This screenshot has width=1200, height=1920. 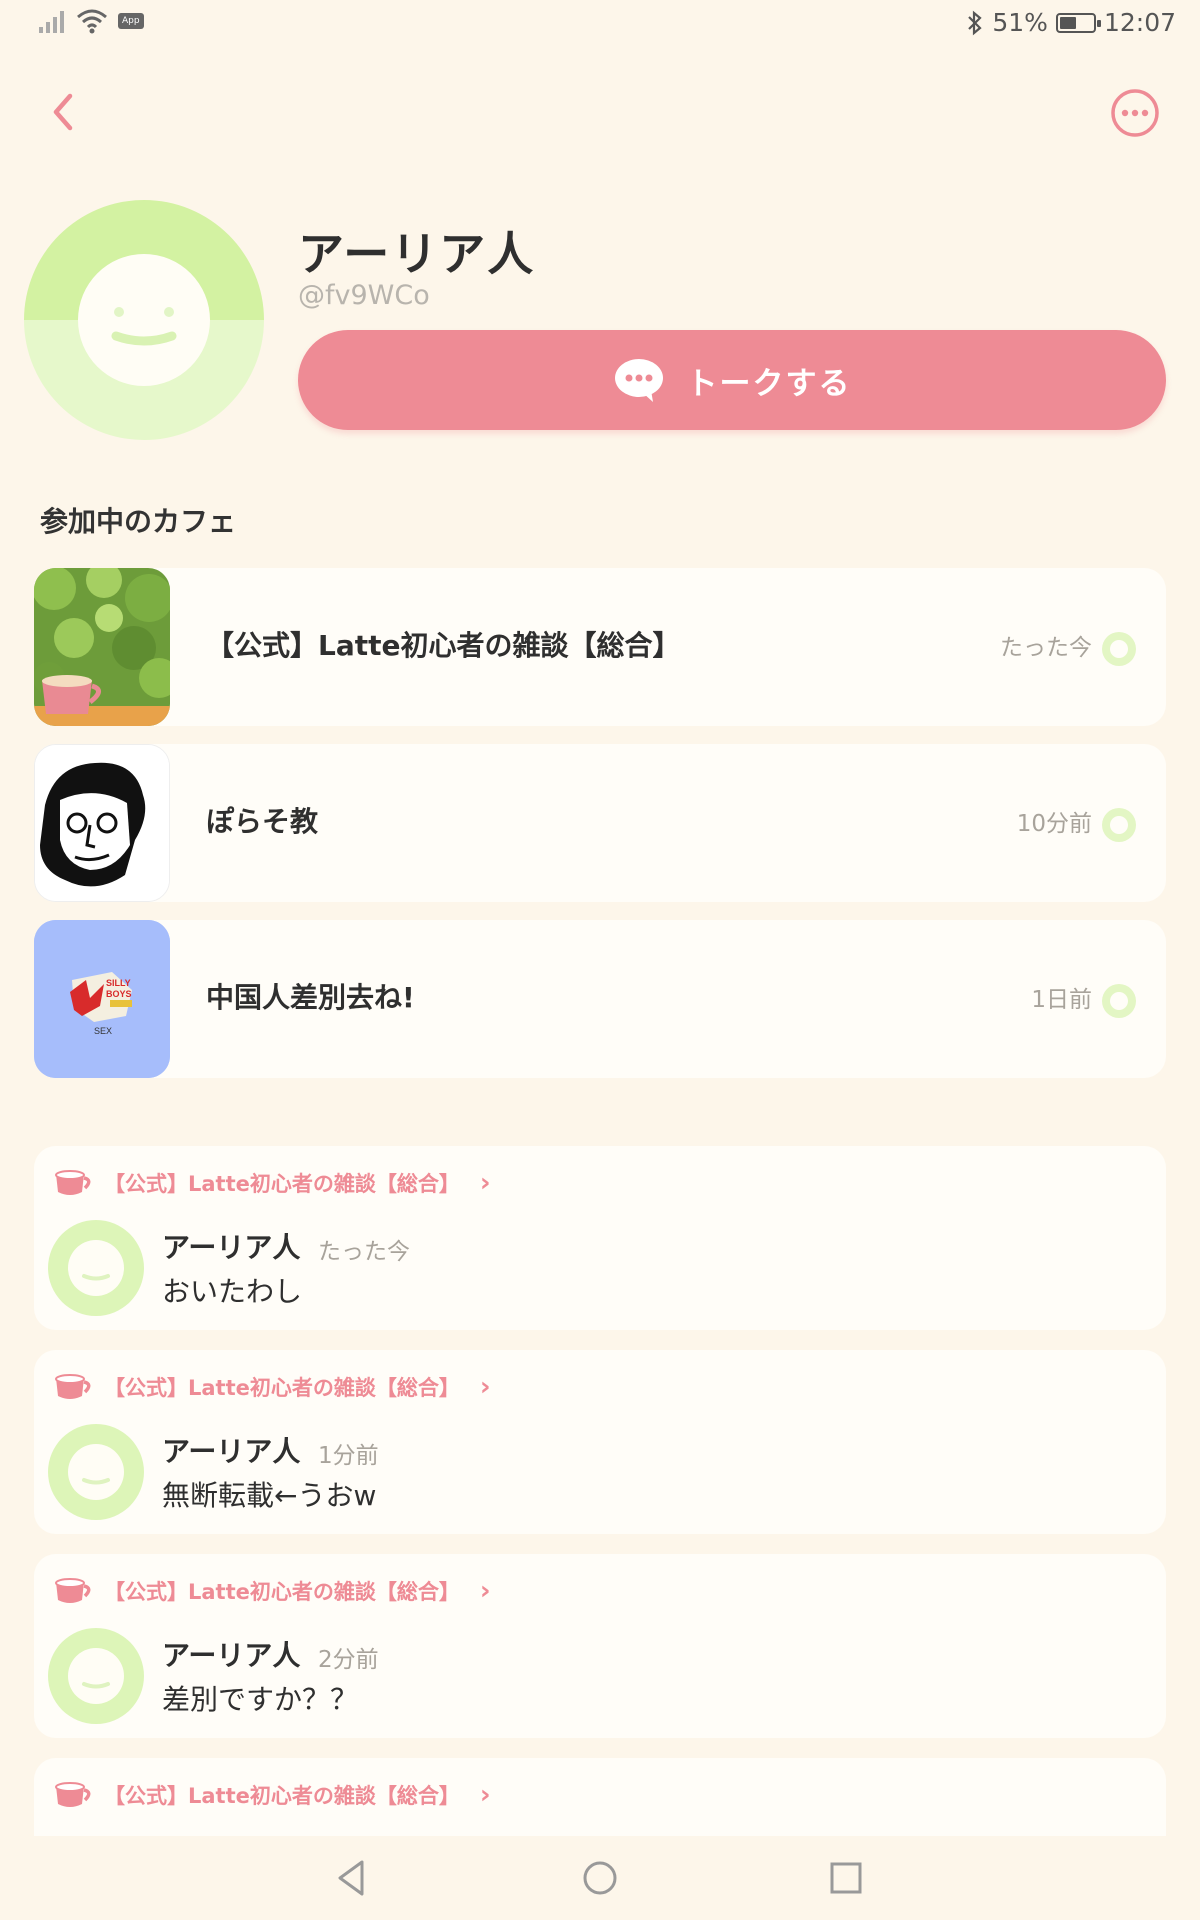 I want to click on nav-back-button, so click(x=352, y=1878).